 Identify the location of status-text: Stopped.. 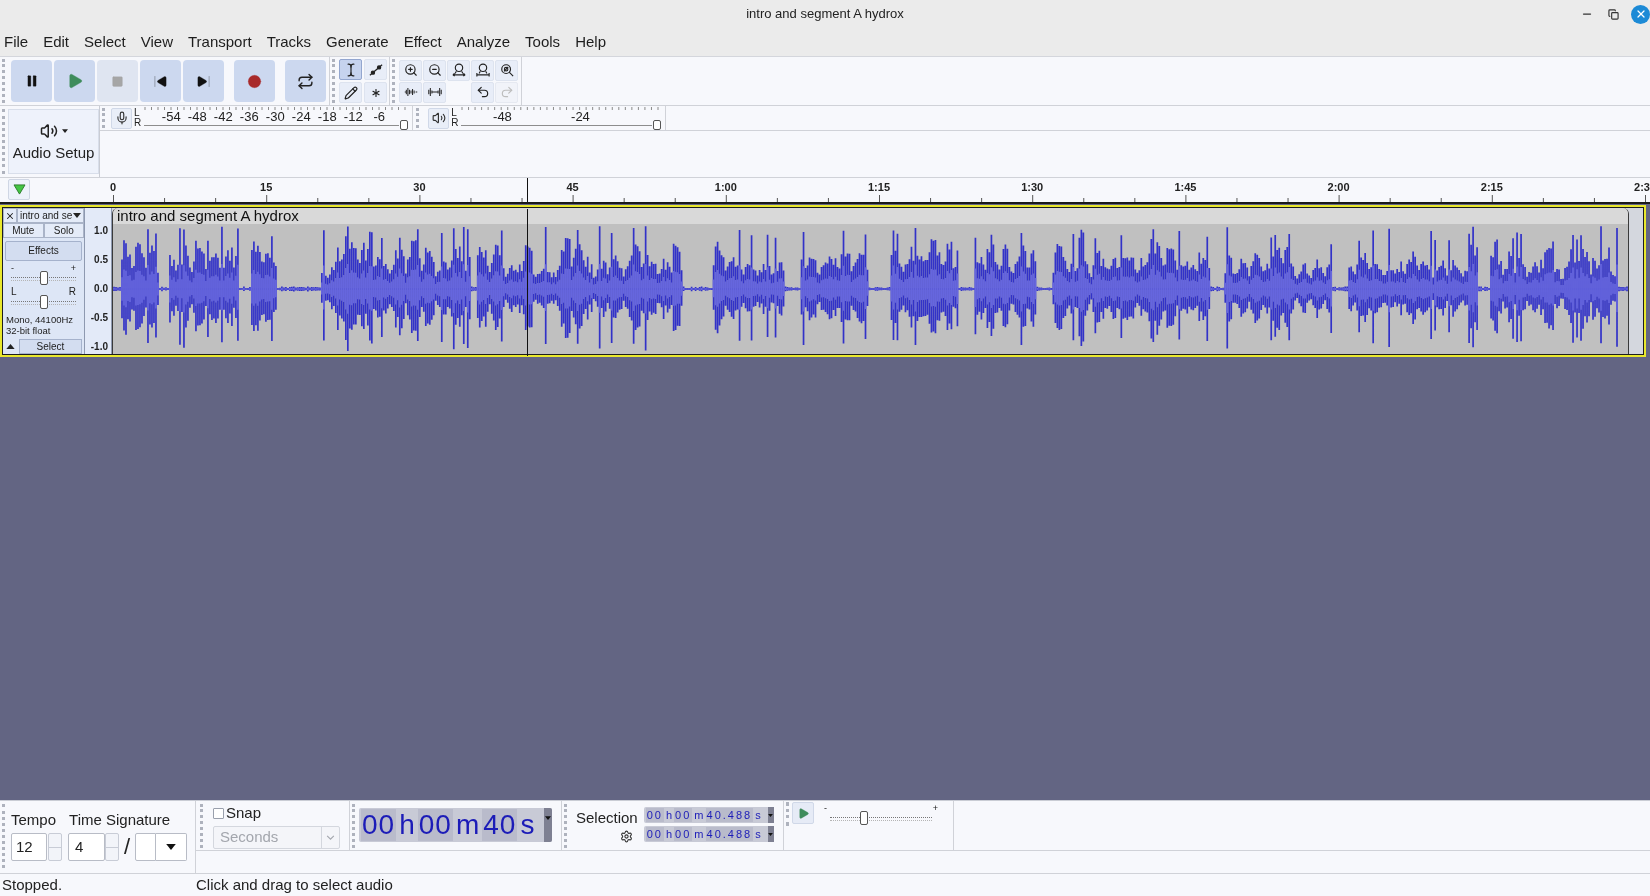
(32, 884).